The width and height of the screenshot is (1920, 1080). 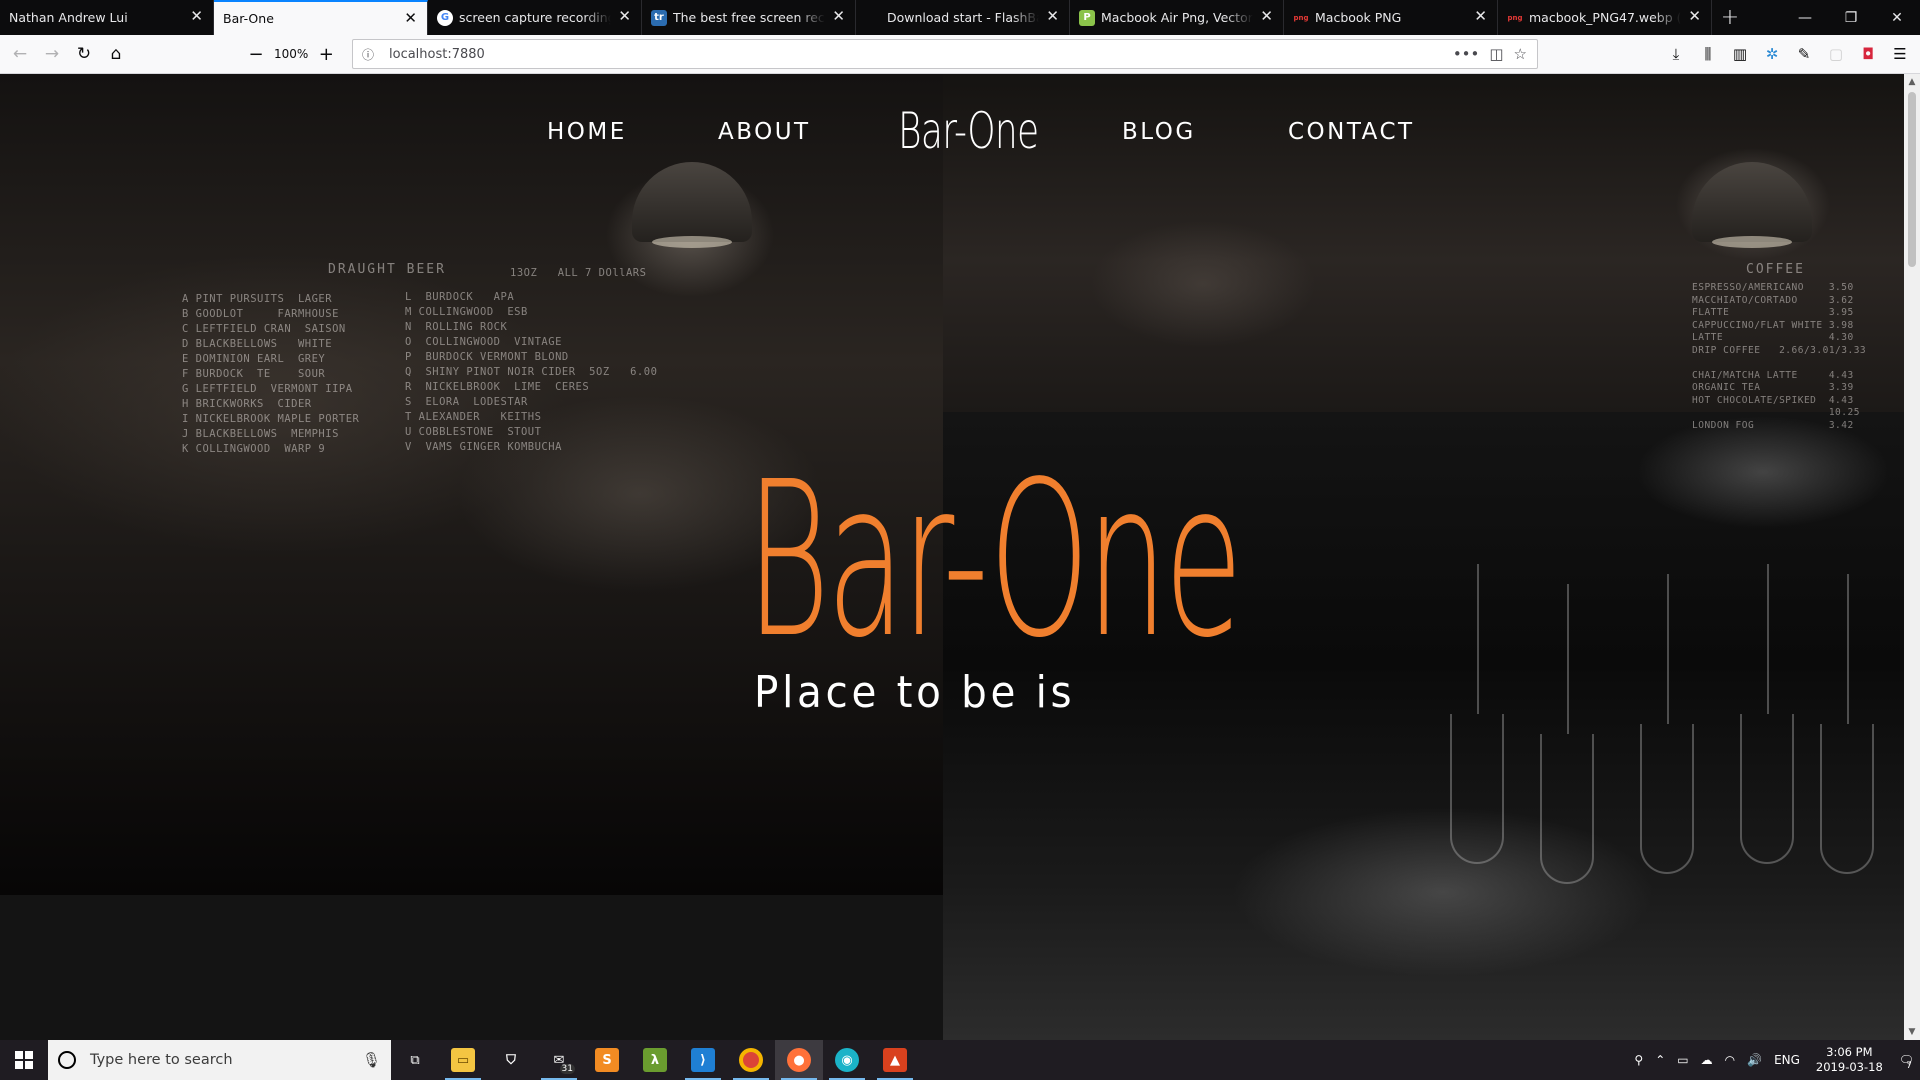 I want to click on taskbar-sublime: S, so click(x=607, y=1060).